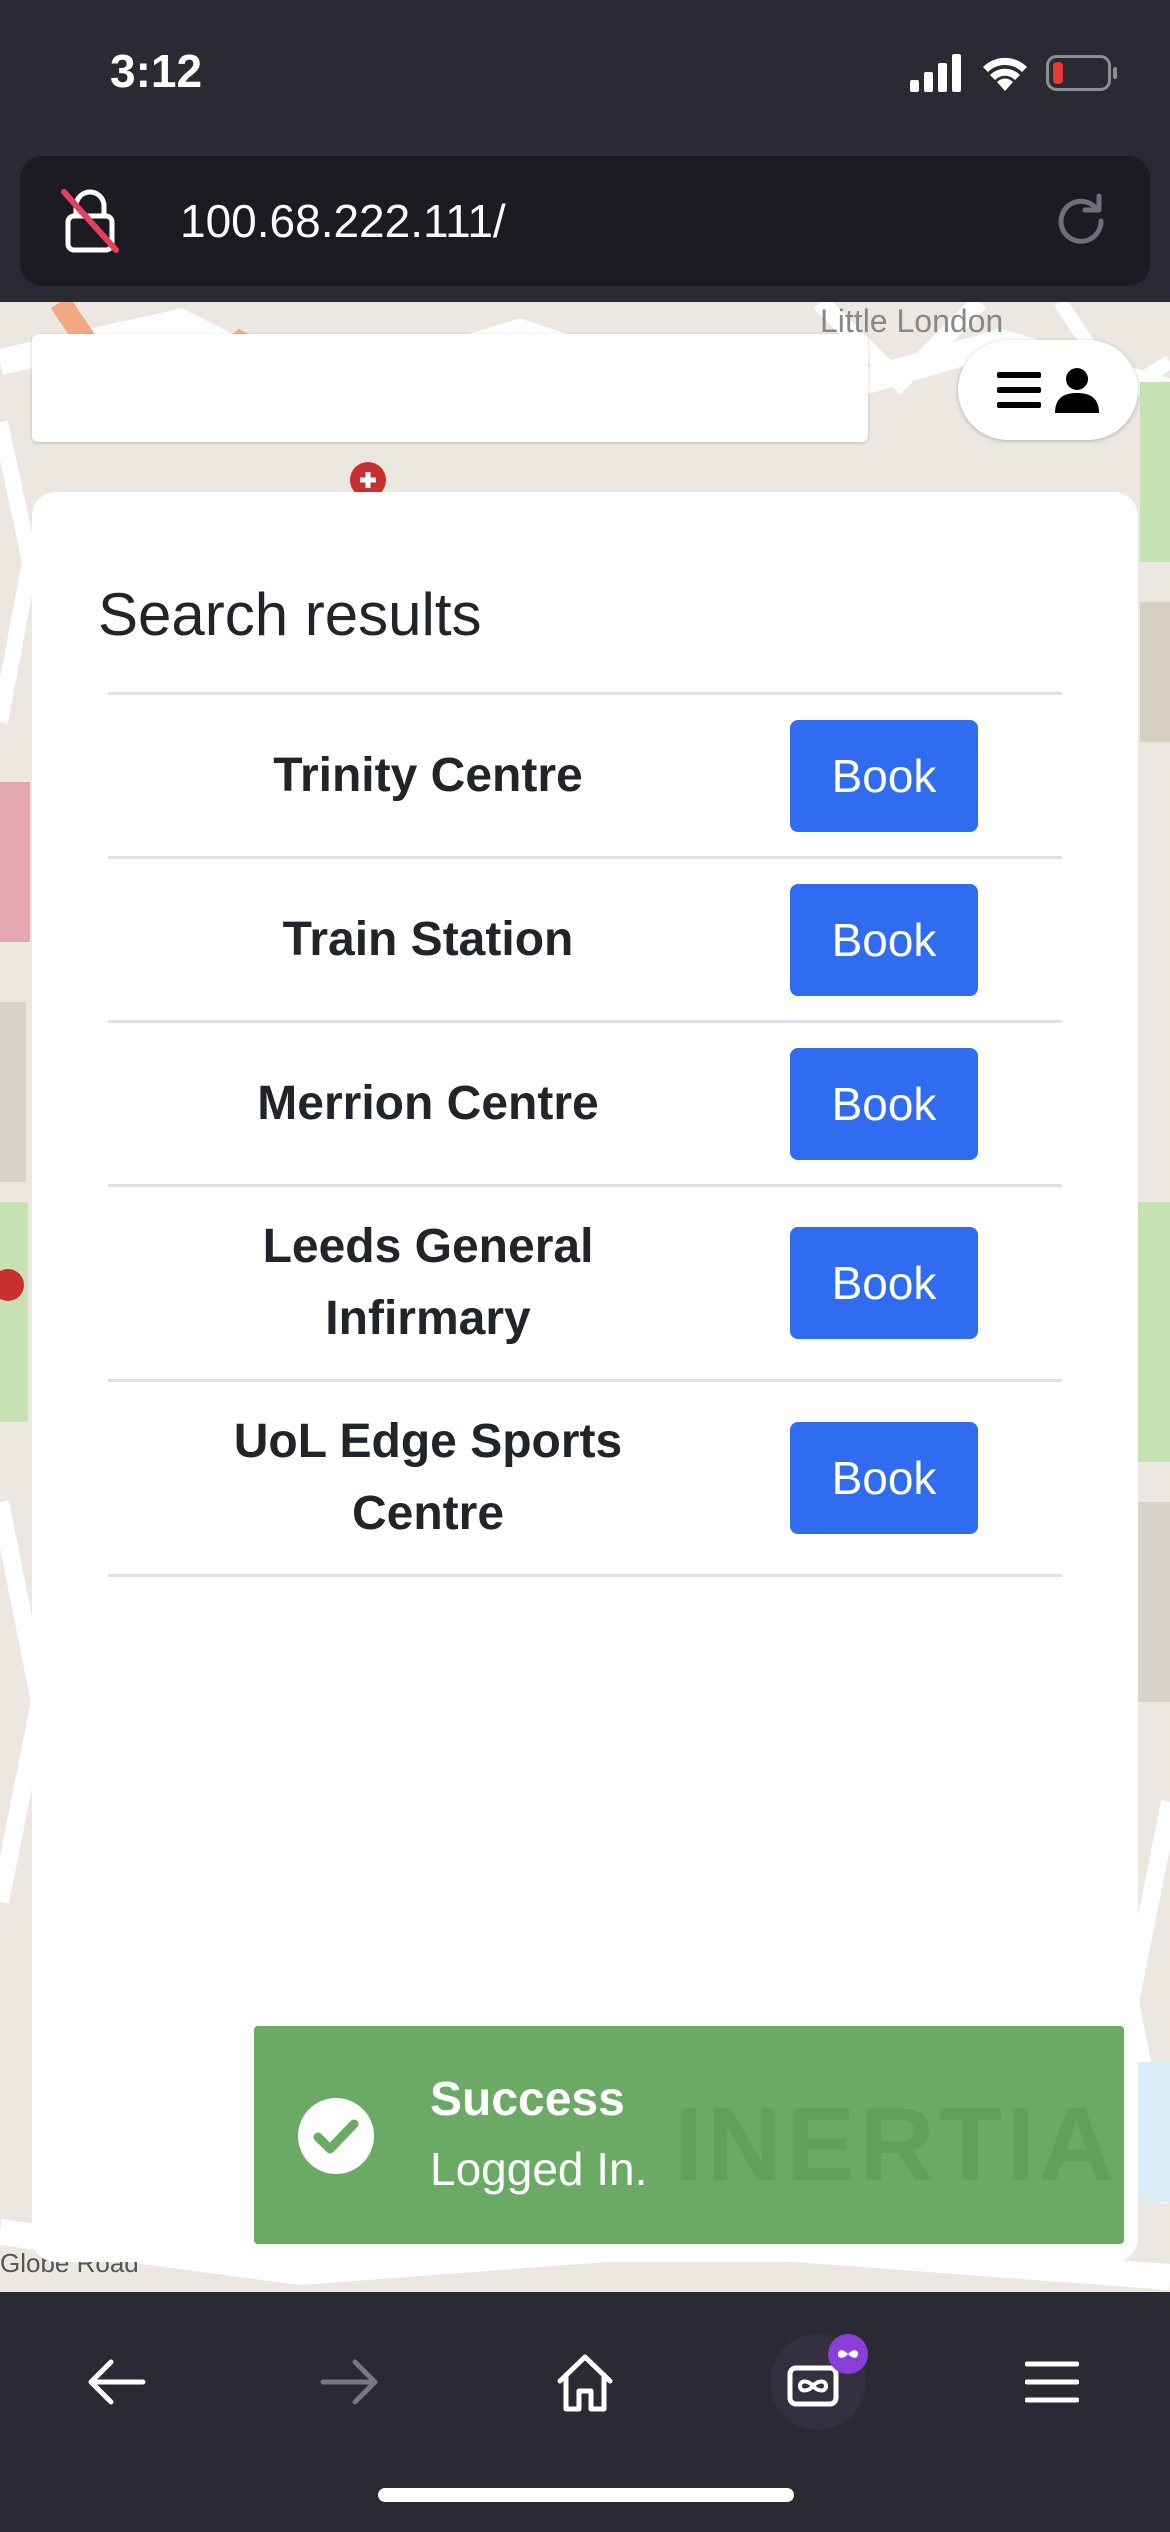  What do you see at coordinates (585, 777) in the screenshot?
I see `list-item: Trinity Centre Book` at bounding box center [585, 777].